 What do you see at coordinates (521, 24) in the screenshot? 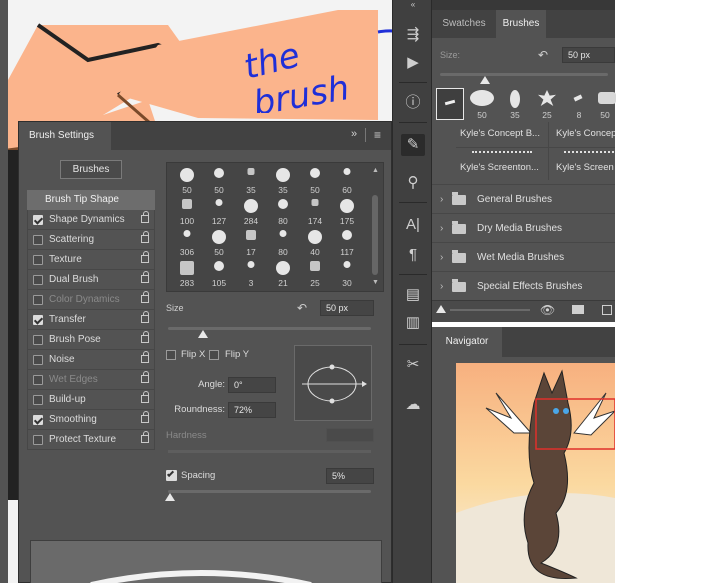
I see `tab-brushes: Brushes` at bounding box center [521, 24].